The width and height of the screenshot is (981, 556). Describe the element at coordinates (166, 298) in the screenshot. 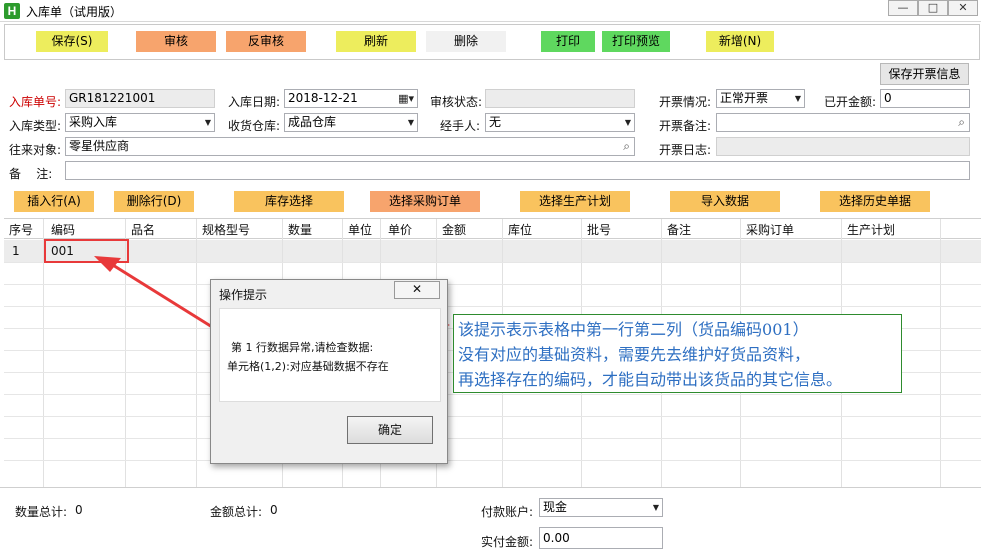

I see `arrow-to-cell-line` at that location.